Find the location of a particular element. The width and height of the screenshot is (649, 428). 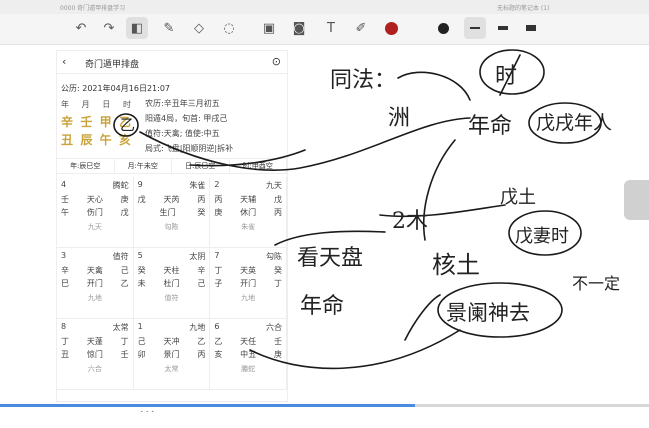

palace-cell: 2 九天丙 天辅 戊庚 休门 丙朱雀 is located at coordinates (248, 212).